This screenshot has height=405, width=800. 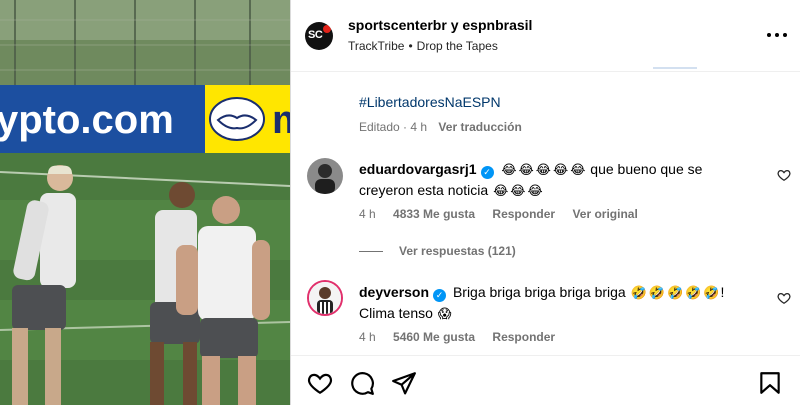 I want to click on view-replies-button: Ver respuestas (121), so click(x=437, y=251).